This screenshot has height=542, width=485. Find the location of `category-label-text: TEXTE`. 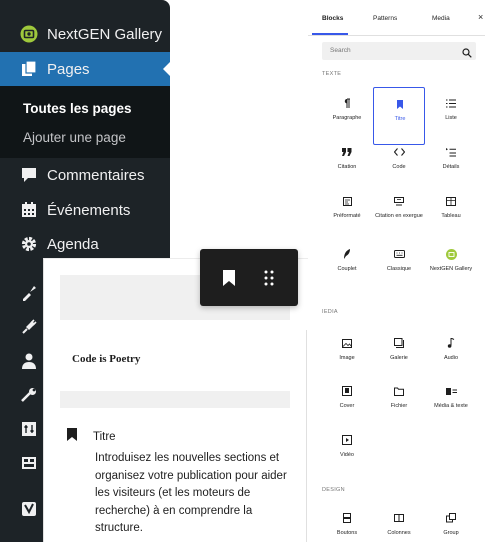

category-label-text: TEXTE is located at coordinates (332, 74).